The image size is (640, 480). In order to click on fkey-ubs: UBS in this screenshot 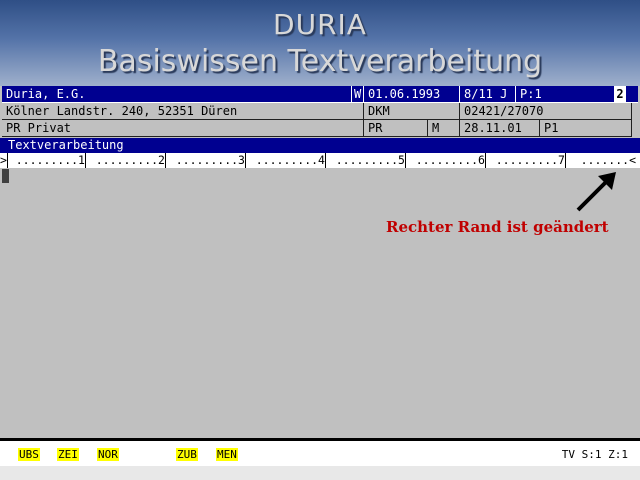, I will do `click(29, 454)`.